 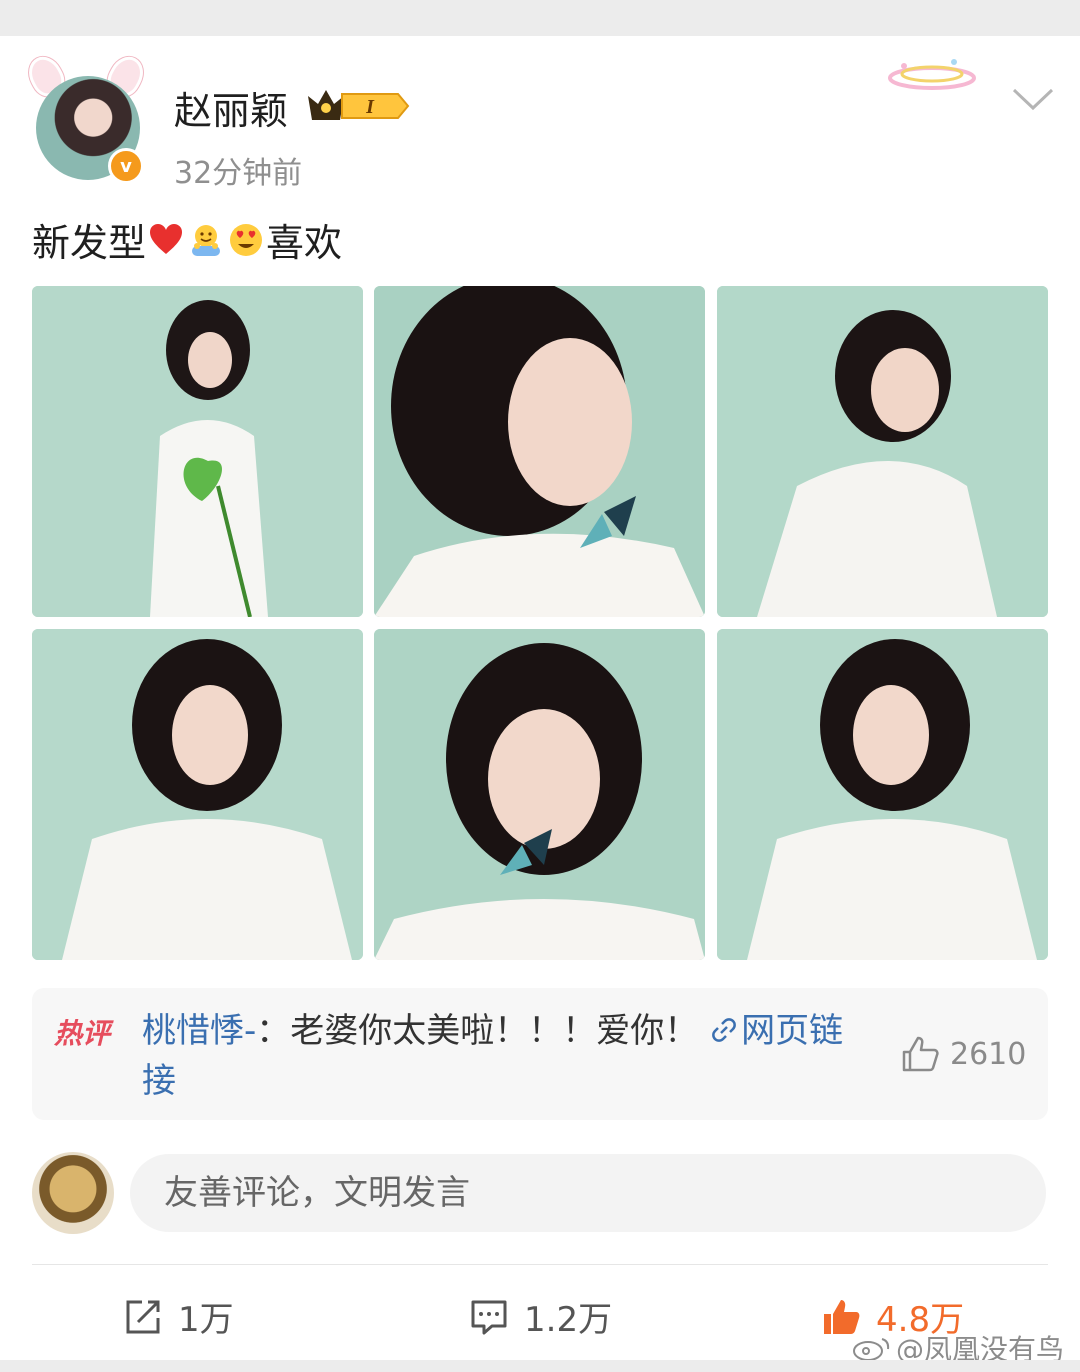 I want to click on comment-count: 1.2万, so click(x=568, y=1320).